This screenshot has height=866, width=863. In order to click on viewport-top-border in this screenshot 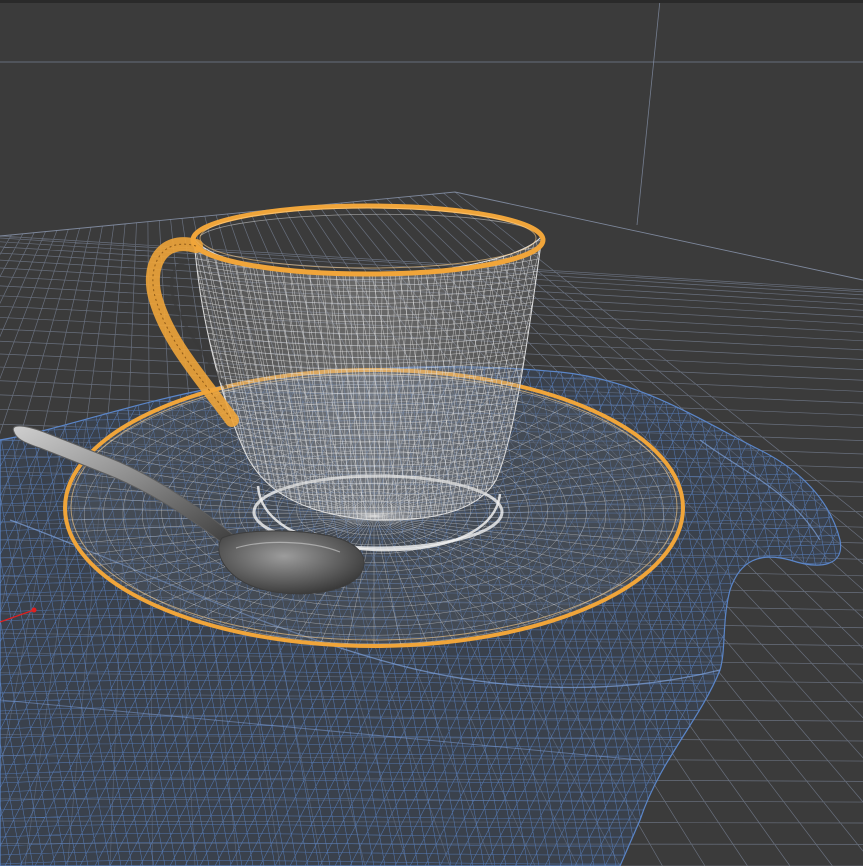, I will do `click(431, 1)`.